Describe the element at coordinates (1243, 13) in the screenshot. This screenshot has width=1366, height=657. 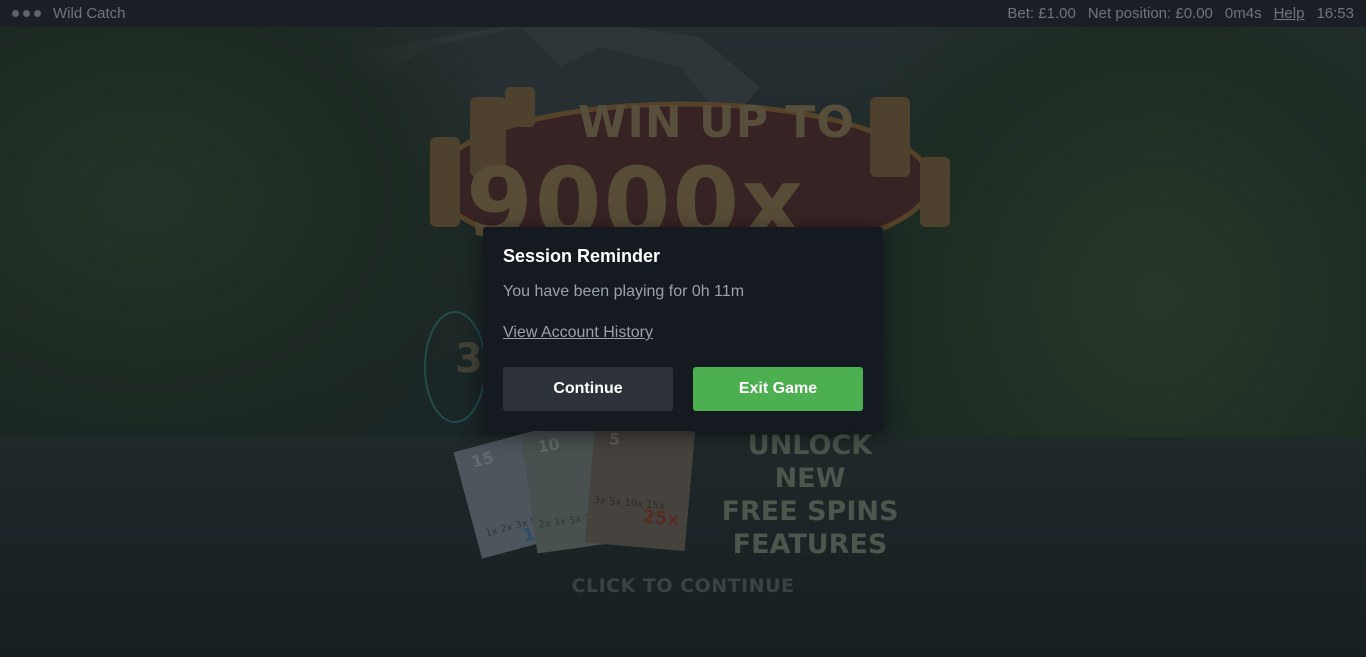
I see `session-timer: 0m4s` at that location.